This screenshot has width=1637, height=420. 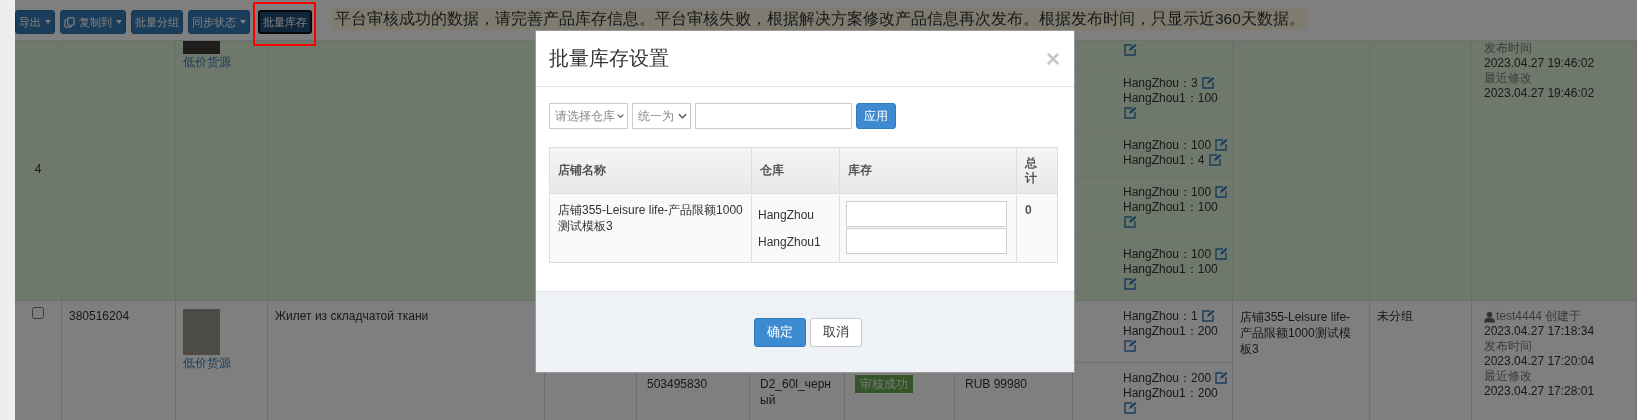 I want to click on toolbar-button: 同步状态, so click(x=219, y=22).